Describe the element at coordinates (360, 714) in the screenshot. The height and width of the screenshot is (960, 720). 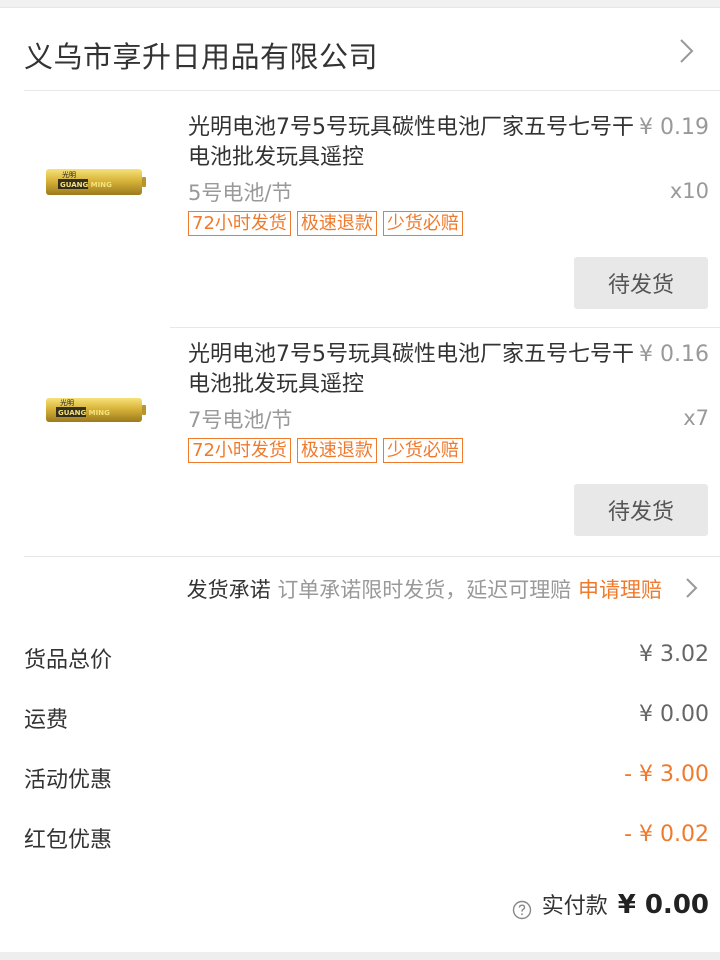
I see `shipping-fee-row: 运费 ¥ 0.00` at that location.